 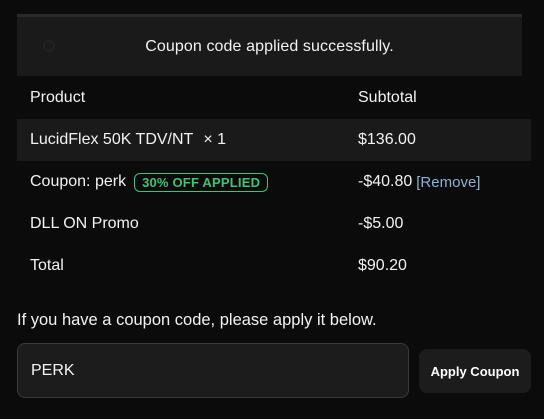 What do you see at coordinates (201, 182) in the screenshot?
I see `coupon-status-badge: 30% OFF APPLIED` at bounding box center [201, 182].